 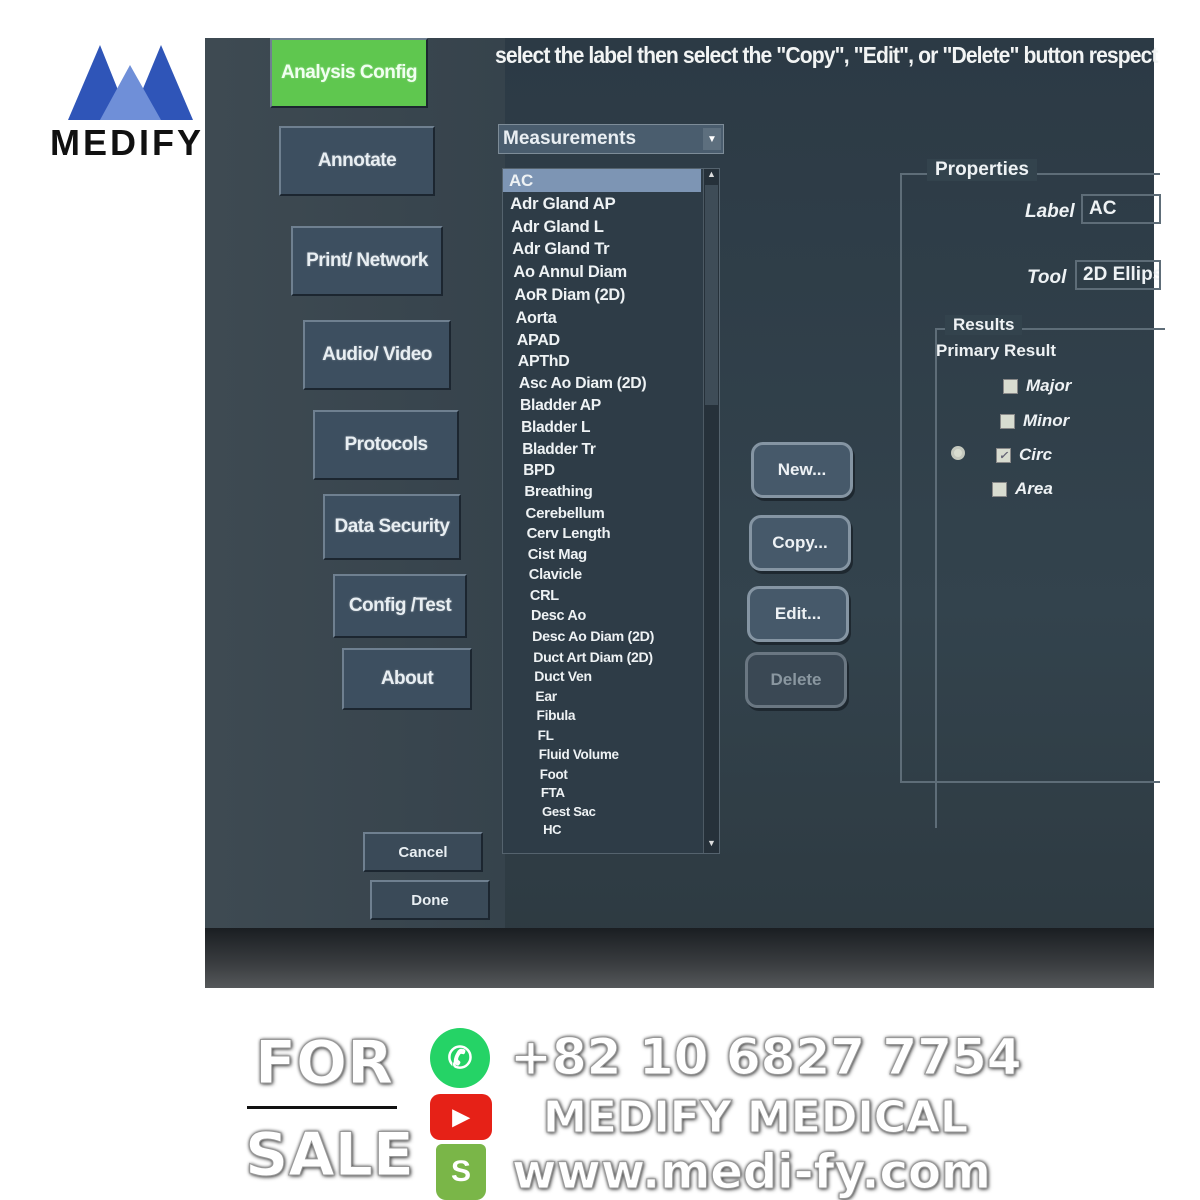 I want to click on tab-analysis-config: Analysis Config, so click(x=349, y=73).